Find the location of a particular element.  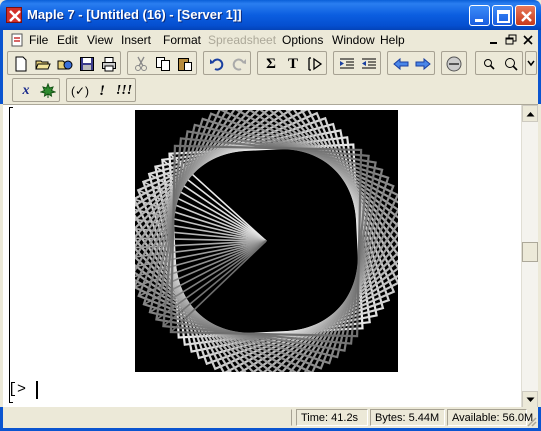

section-bracket is located at coordinates (11, 255).